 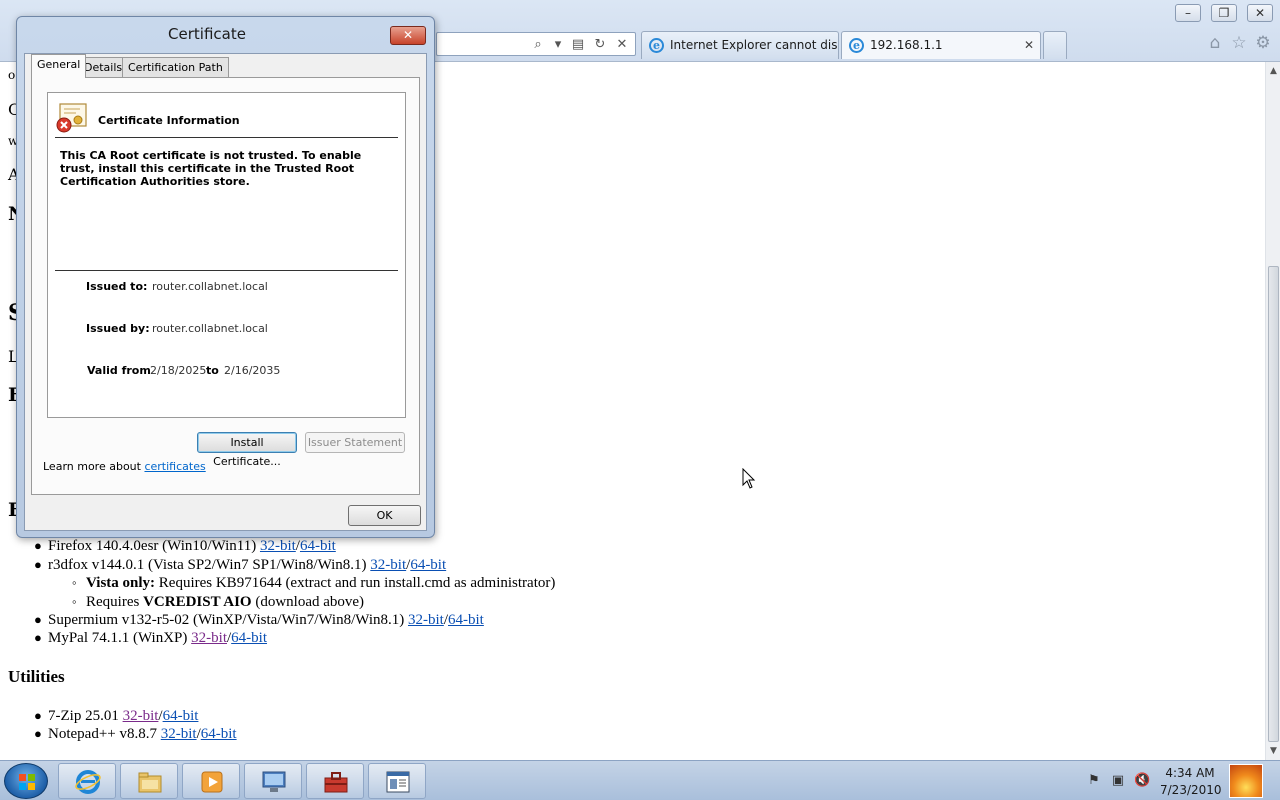 What do you see at coordinates (1273, 71) in the screenshot?
I see `scroll-up-arrow-icon: ▲` at bounding box center [1273, 71].